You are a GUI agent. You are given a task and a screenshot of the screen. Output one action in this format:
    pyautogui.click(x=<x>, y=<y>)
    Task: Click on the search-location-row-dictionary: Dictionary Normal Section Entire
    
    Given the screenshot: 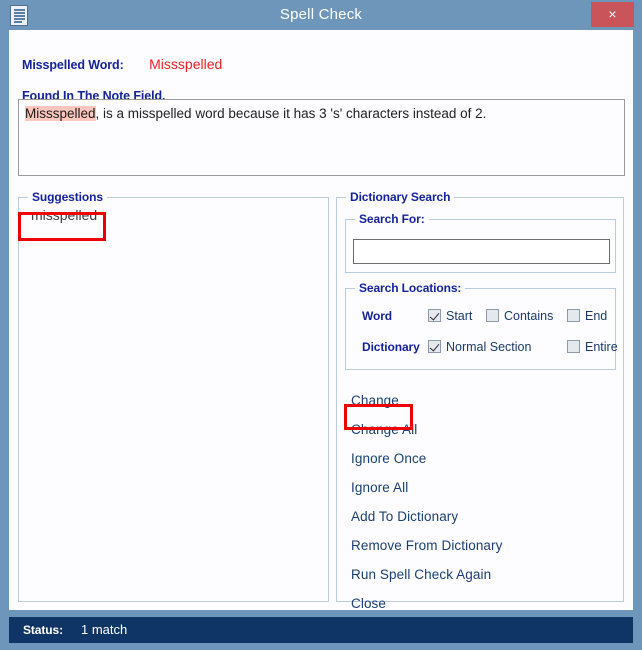 What is the action you would take?
    pyautogui.click(x=482, y=347)
    